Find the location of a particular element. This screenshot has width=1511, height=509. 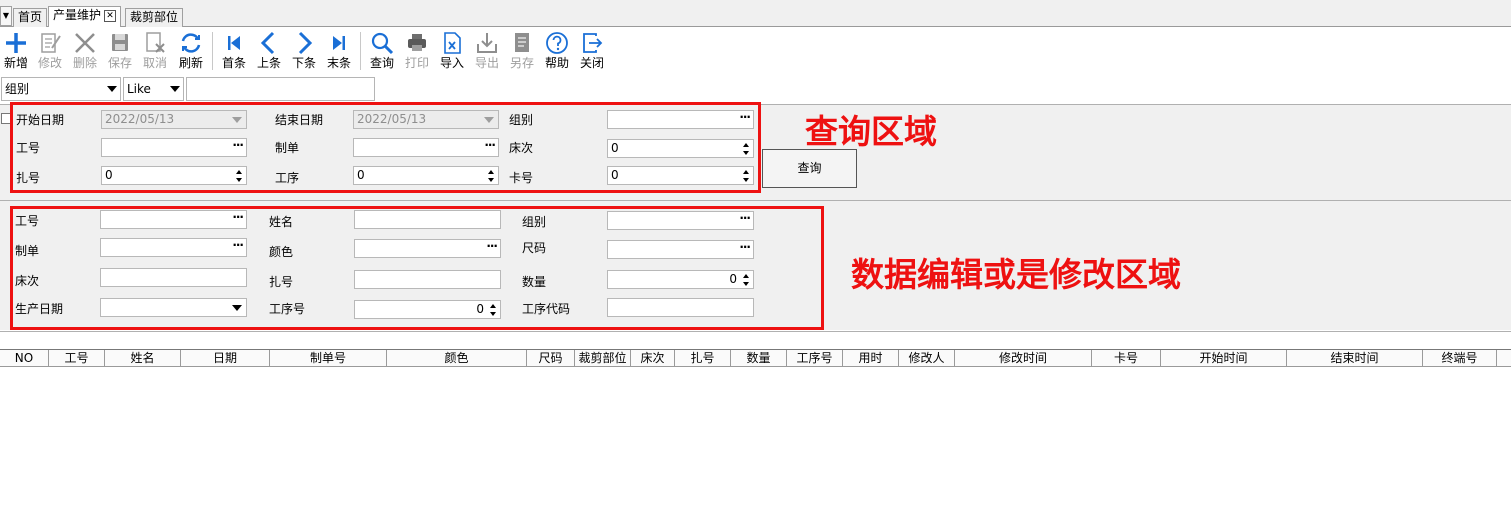

close-icon is located at coordinates (593, 43).